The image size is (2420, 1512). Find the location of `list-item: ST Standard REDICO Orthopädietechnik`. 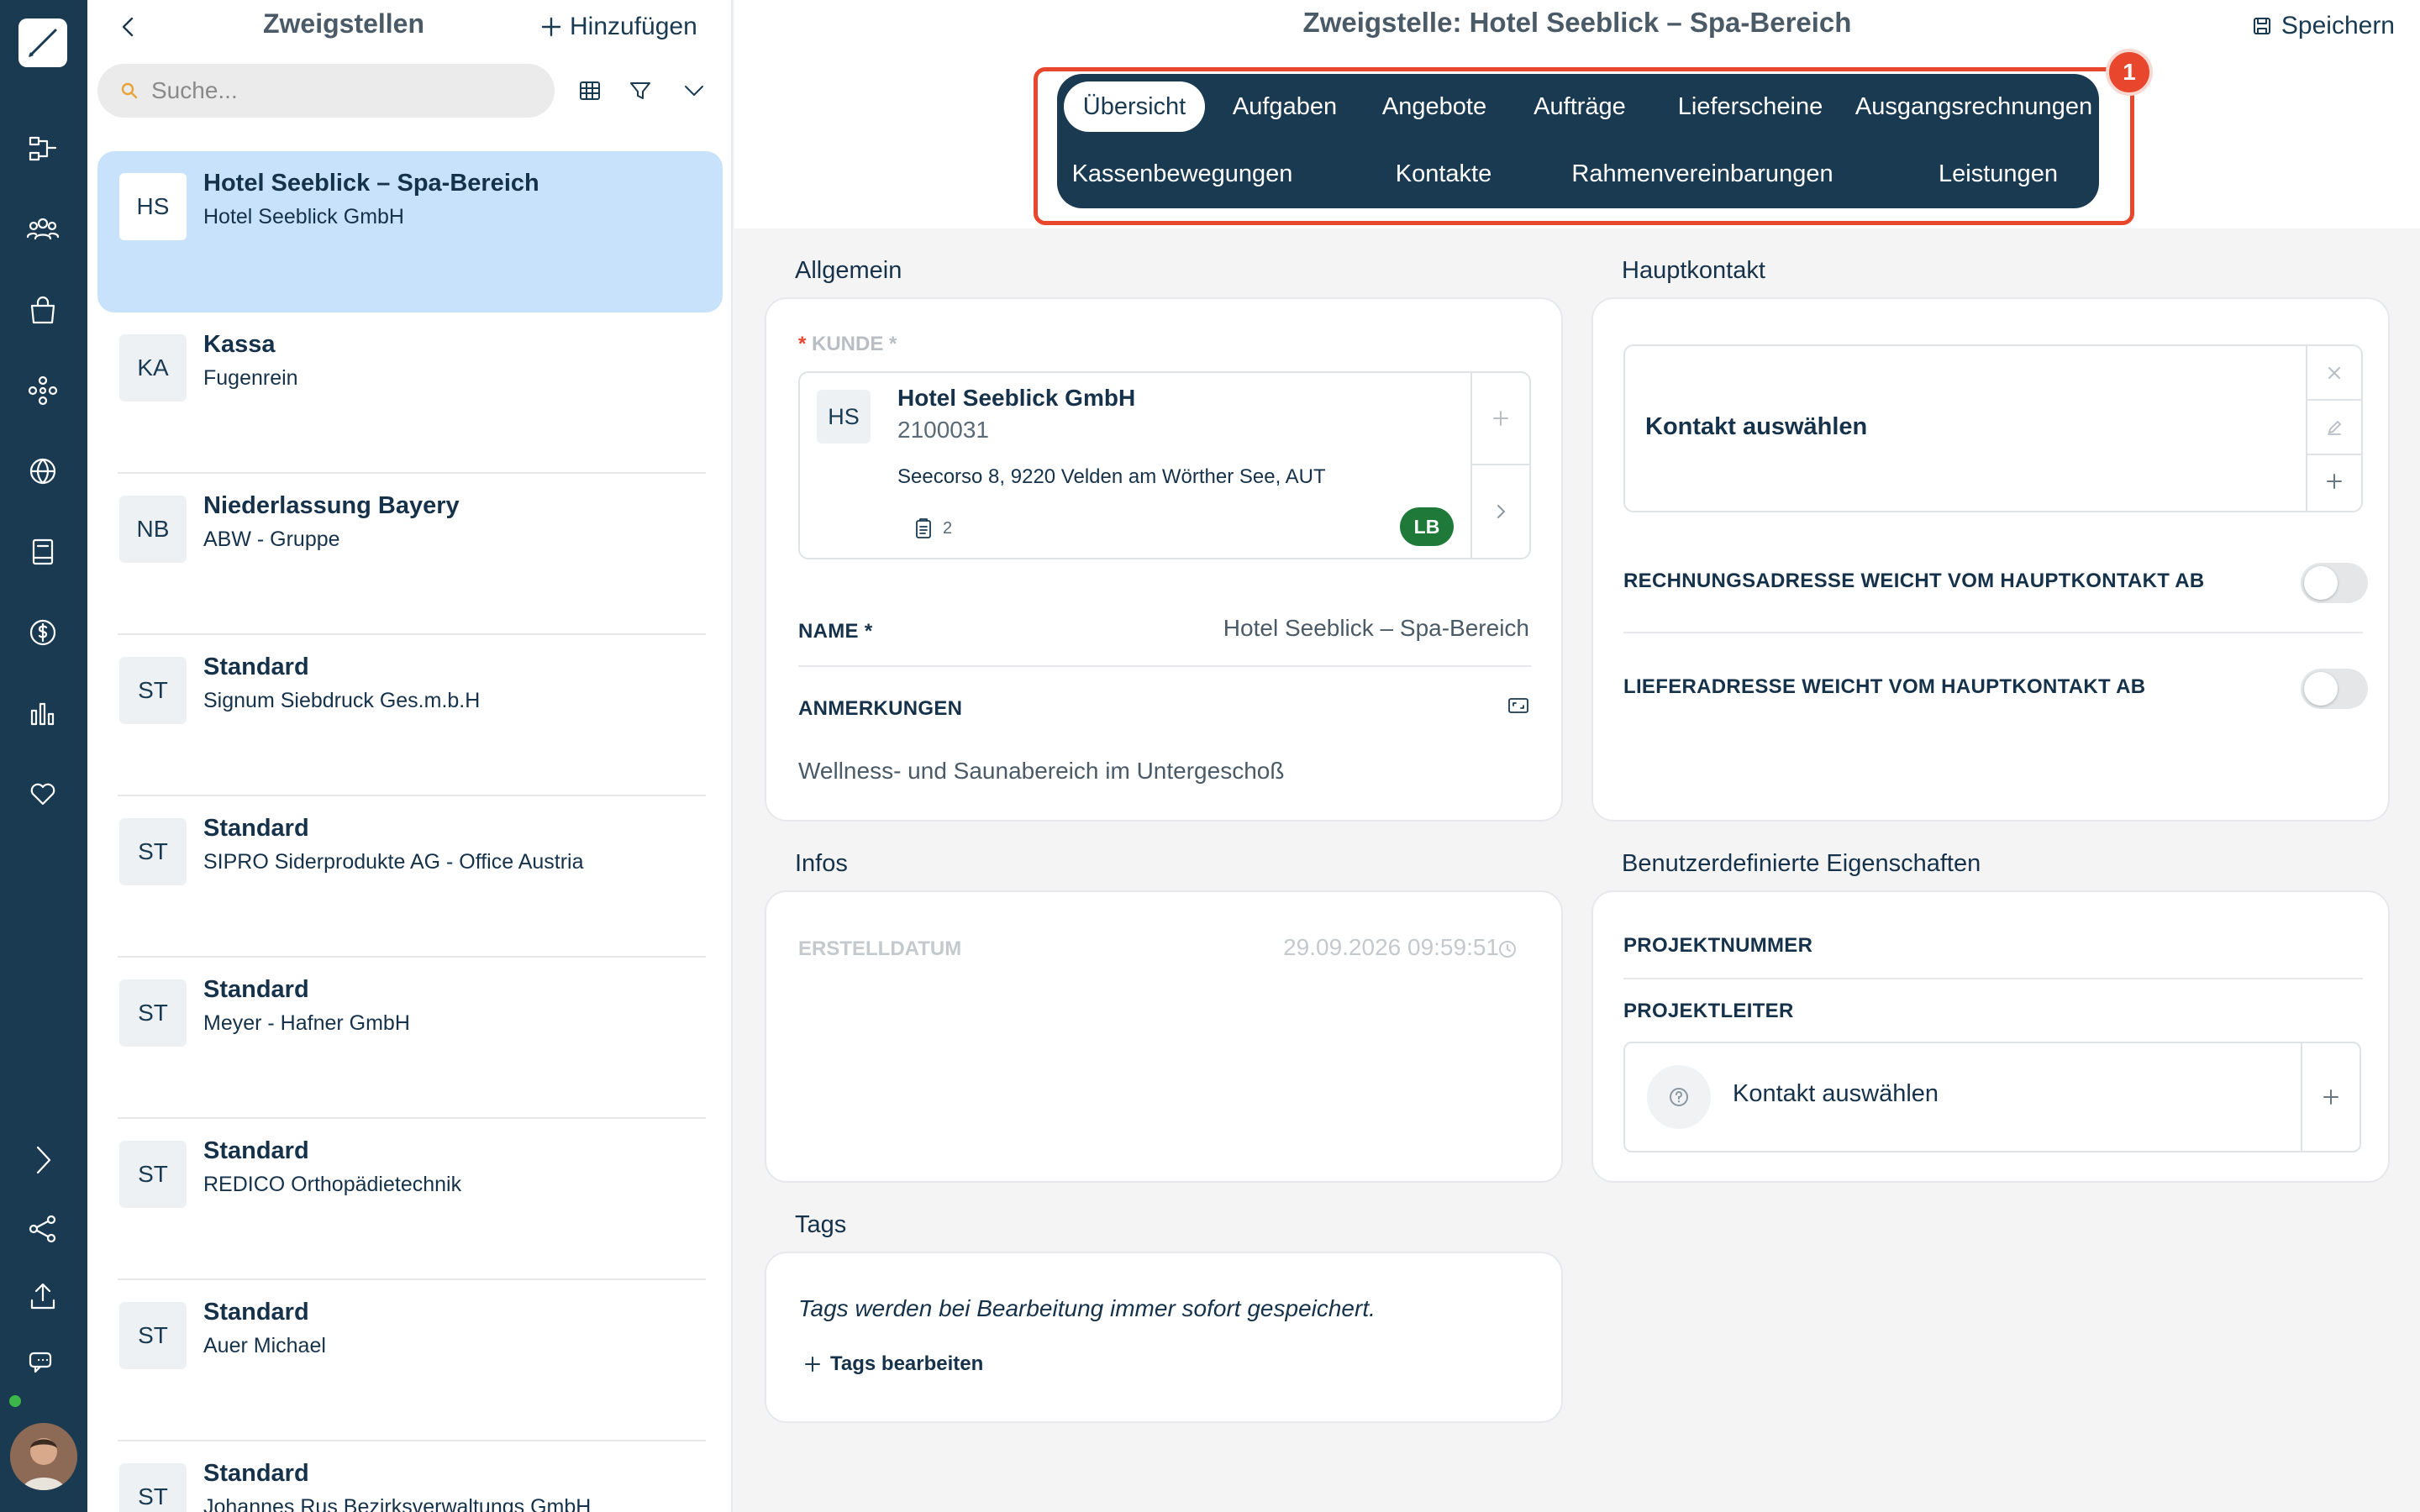

list-item: ST Standard REDICO Orthopädietechnik is located at coordinates (410, 1199).